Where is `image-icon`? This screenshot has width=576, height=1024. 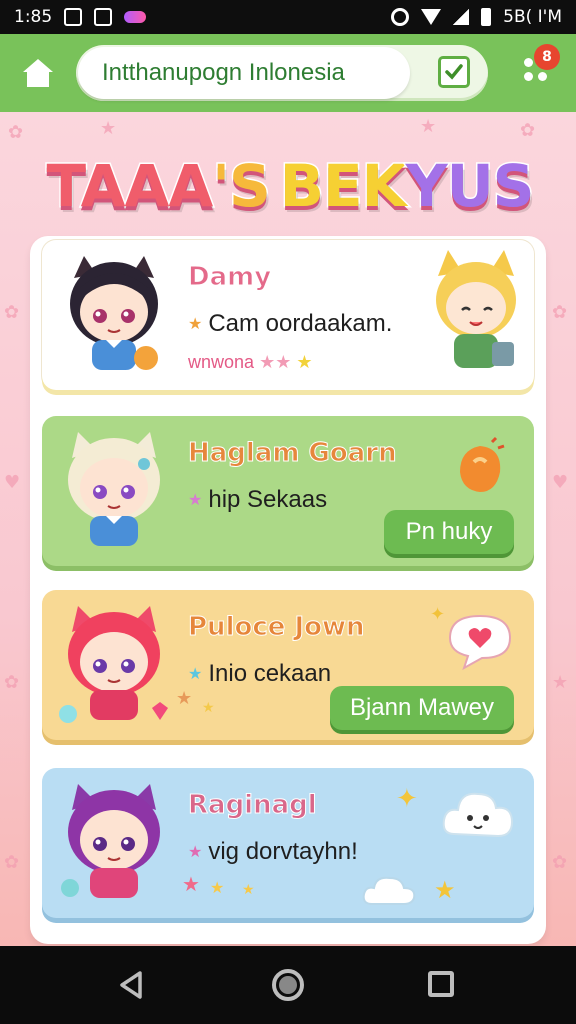
image-icon is located at coordinates (73, 17).